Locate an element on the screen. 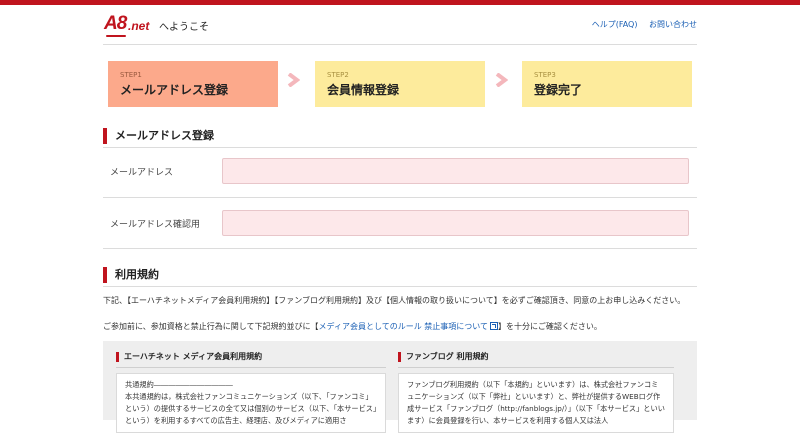 The height and width of the screenshot is (433, 800). step-2-member-info: STEP2 会員情報登録 is located at coordinates (400, 84).